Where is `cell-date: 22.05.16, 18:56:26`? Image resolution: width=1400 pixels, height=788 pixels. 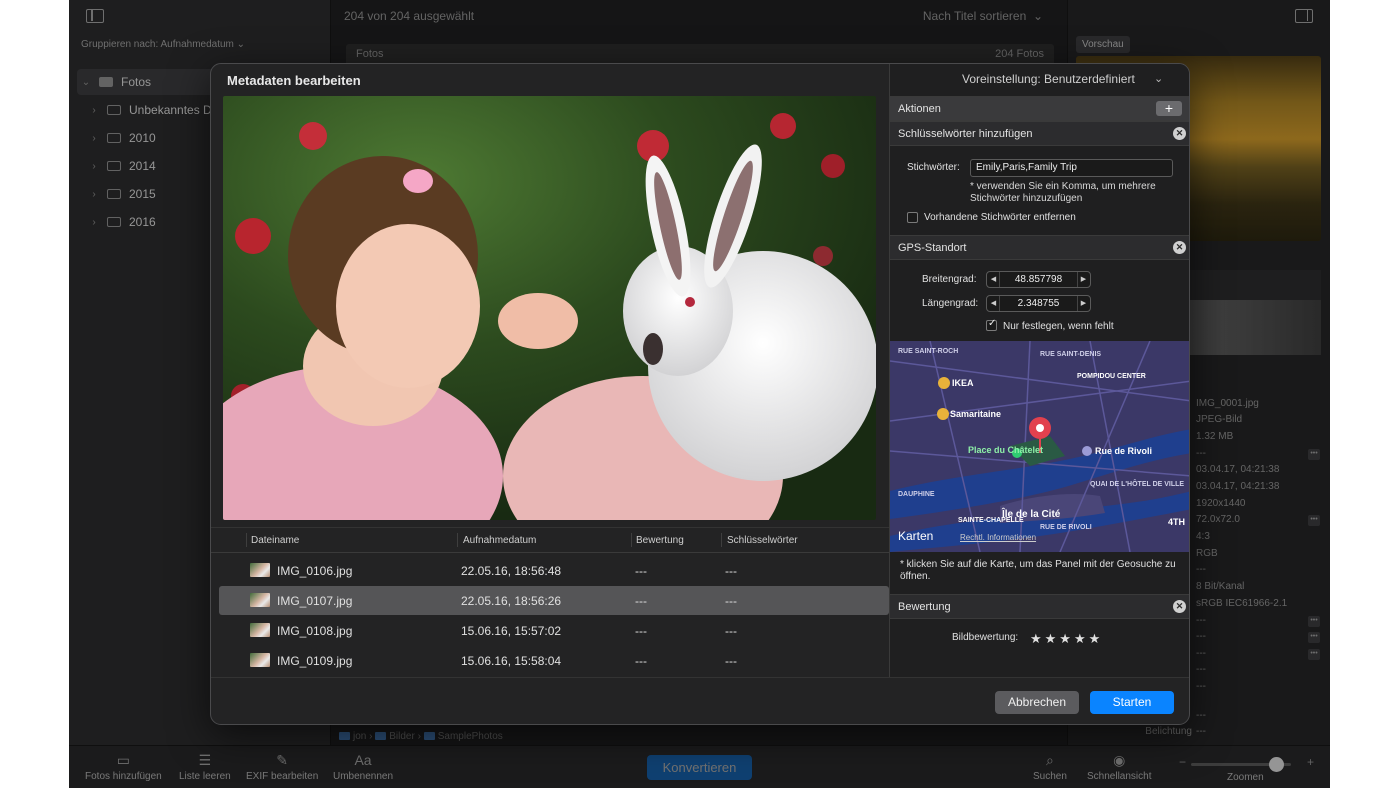 cell-date: 22.05.16, 18:56:26 is located at coordinates (511, 601).